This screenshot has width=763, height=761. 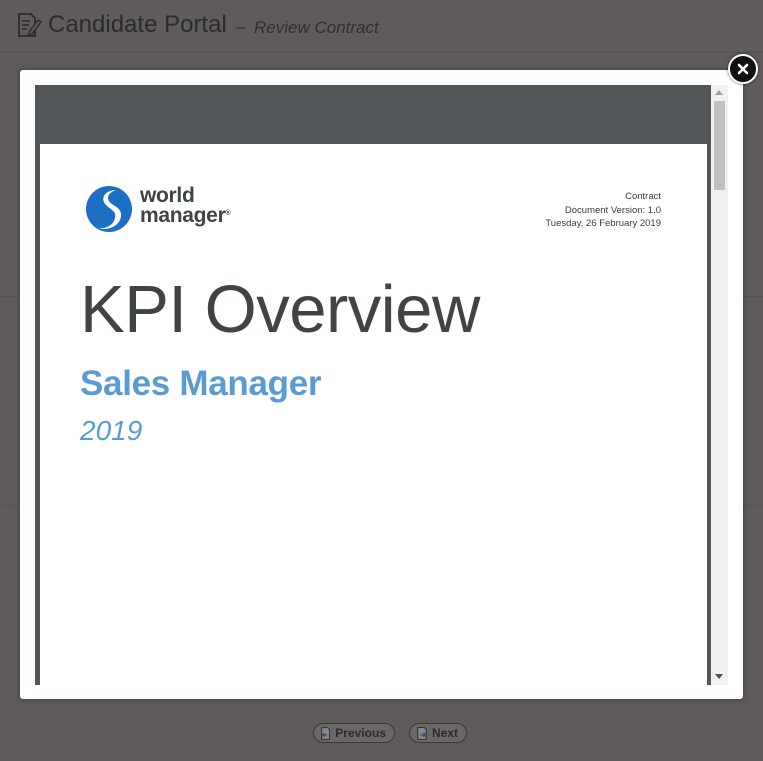 I want to click on logo-line-world: world, so click(x=167, y=195).